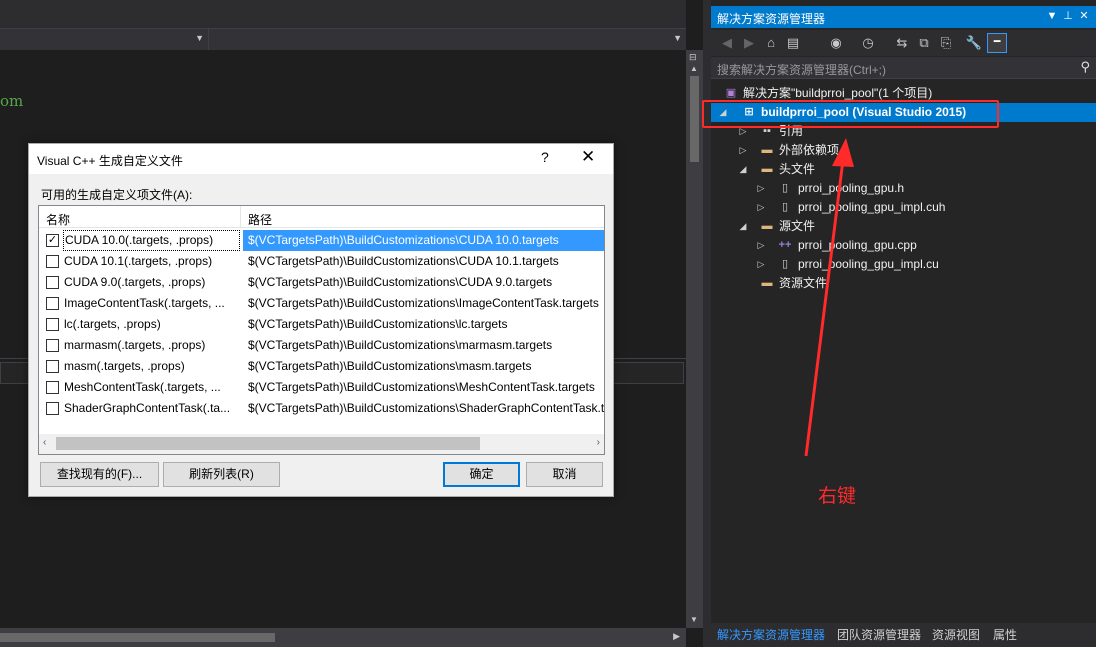 This screenshot has height=647, width=1096. What do you see at coordinates (1085, 67) in the screenshot?
I see `search-icon: ⚲` at bounding box center [1085, 67].